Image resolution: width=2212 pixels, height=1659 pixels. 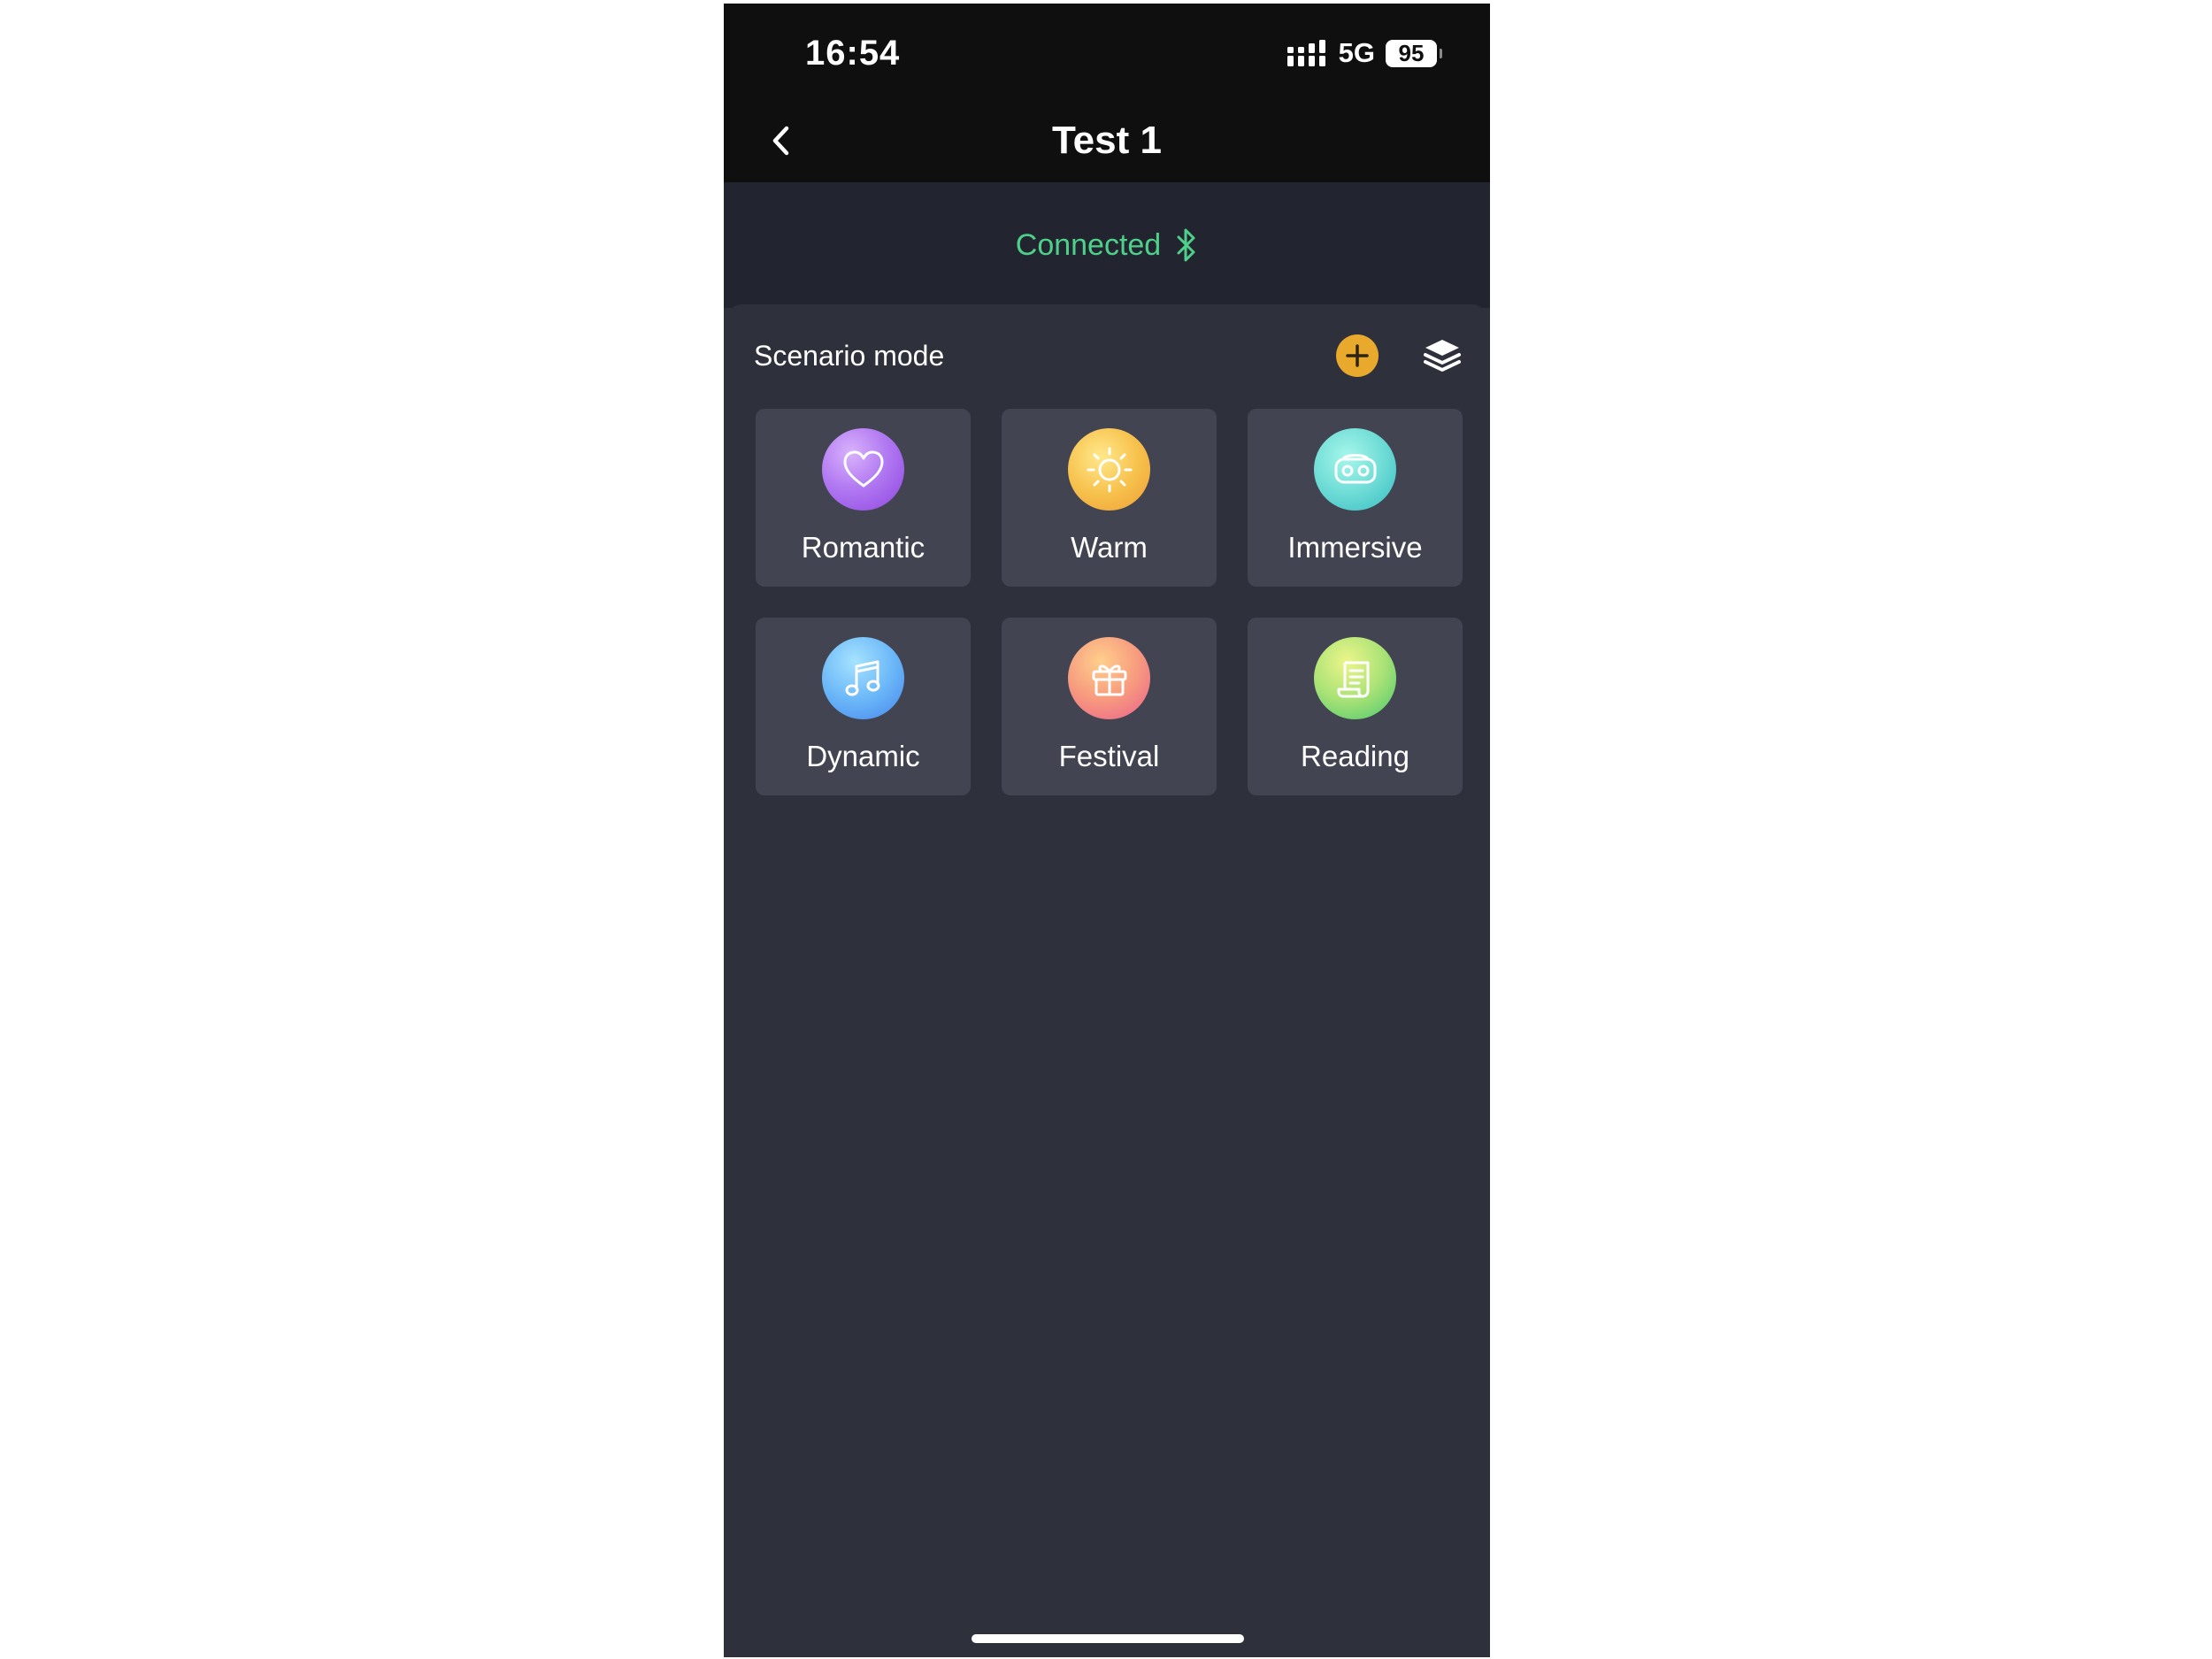 I want to click on plus-icon, so click(x=1358, y=356).